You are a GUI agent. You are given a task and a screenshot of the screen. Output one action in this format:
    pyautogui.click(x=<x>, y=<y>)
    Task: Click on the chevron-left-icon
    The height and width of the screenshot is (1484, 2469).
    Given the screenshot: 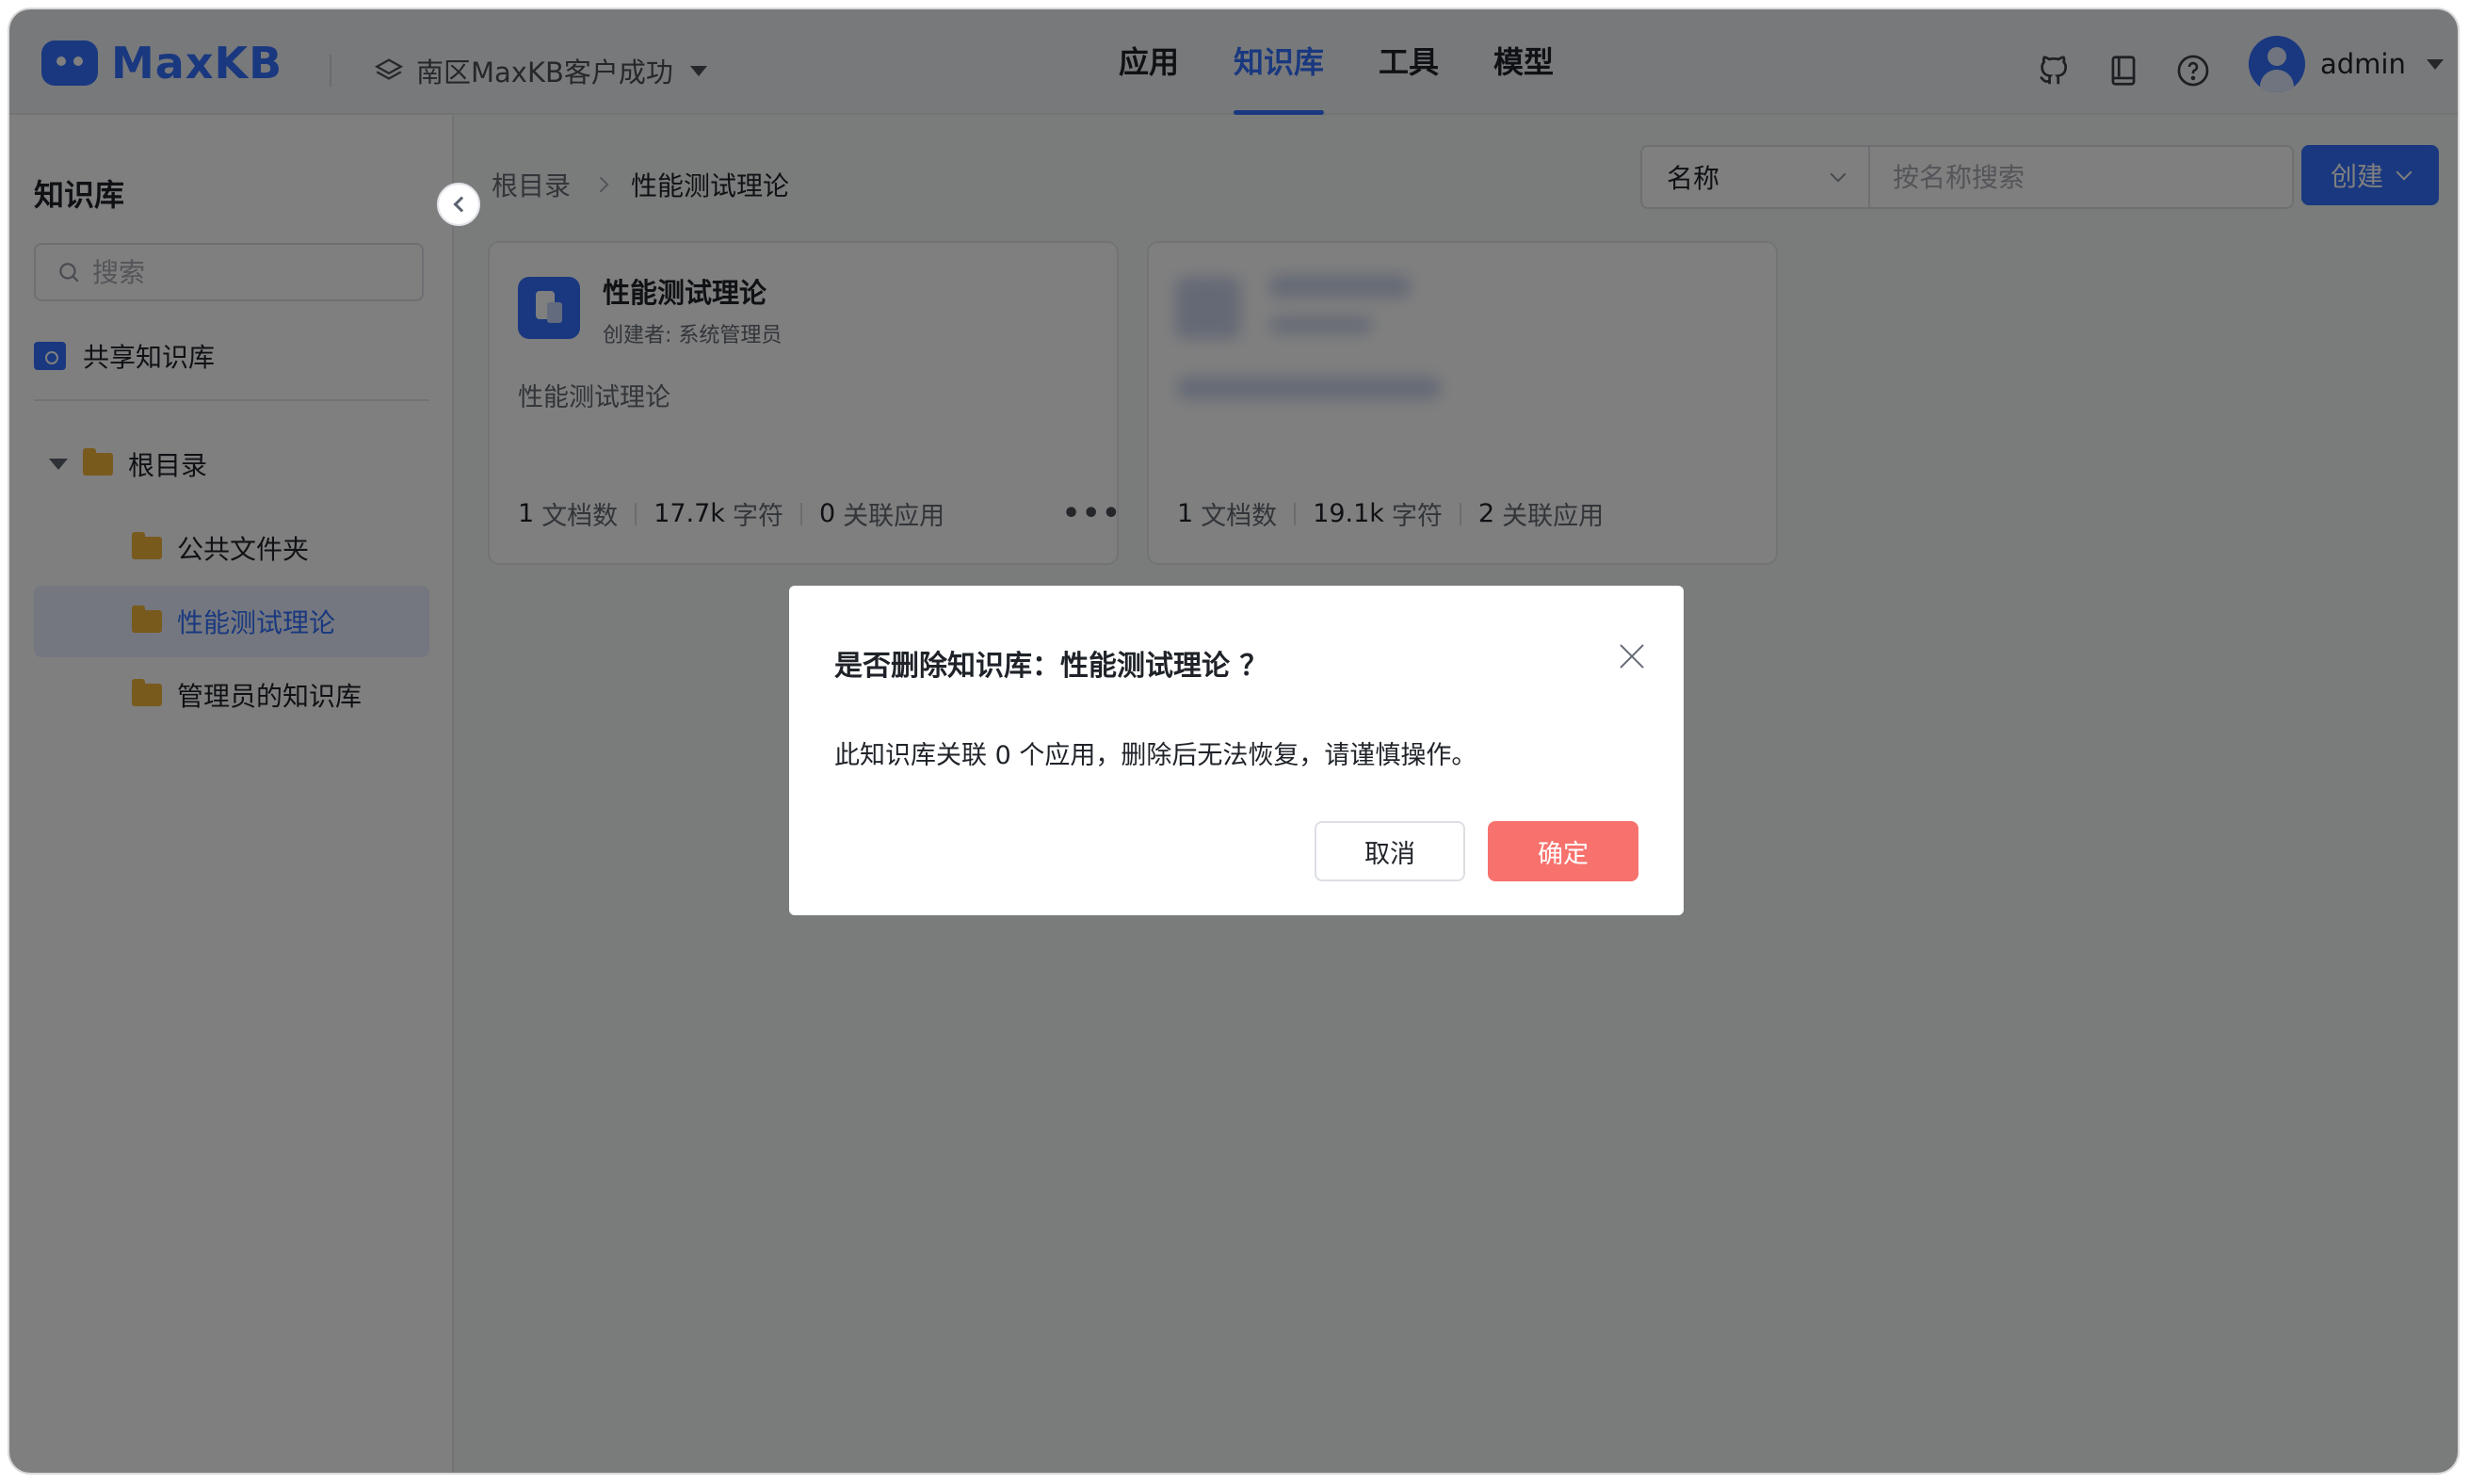 What is the action you would take?
    pyautogui.click(x=461, y=205)
    